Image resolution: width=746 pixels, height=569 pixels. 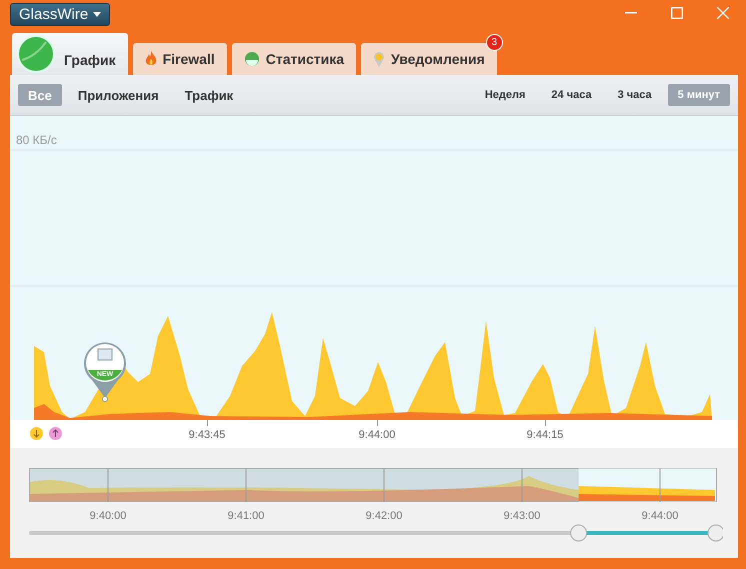 What do you see at coordinates (55, 433) in the screenshot?
I see `upload-icon` at bounding box center [55, 433].